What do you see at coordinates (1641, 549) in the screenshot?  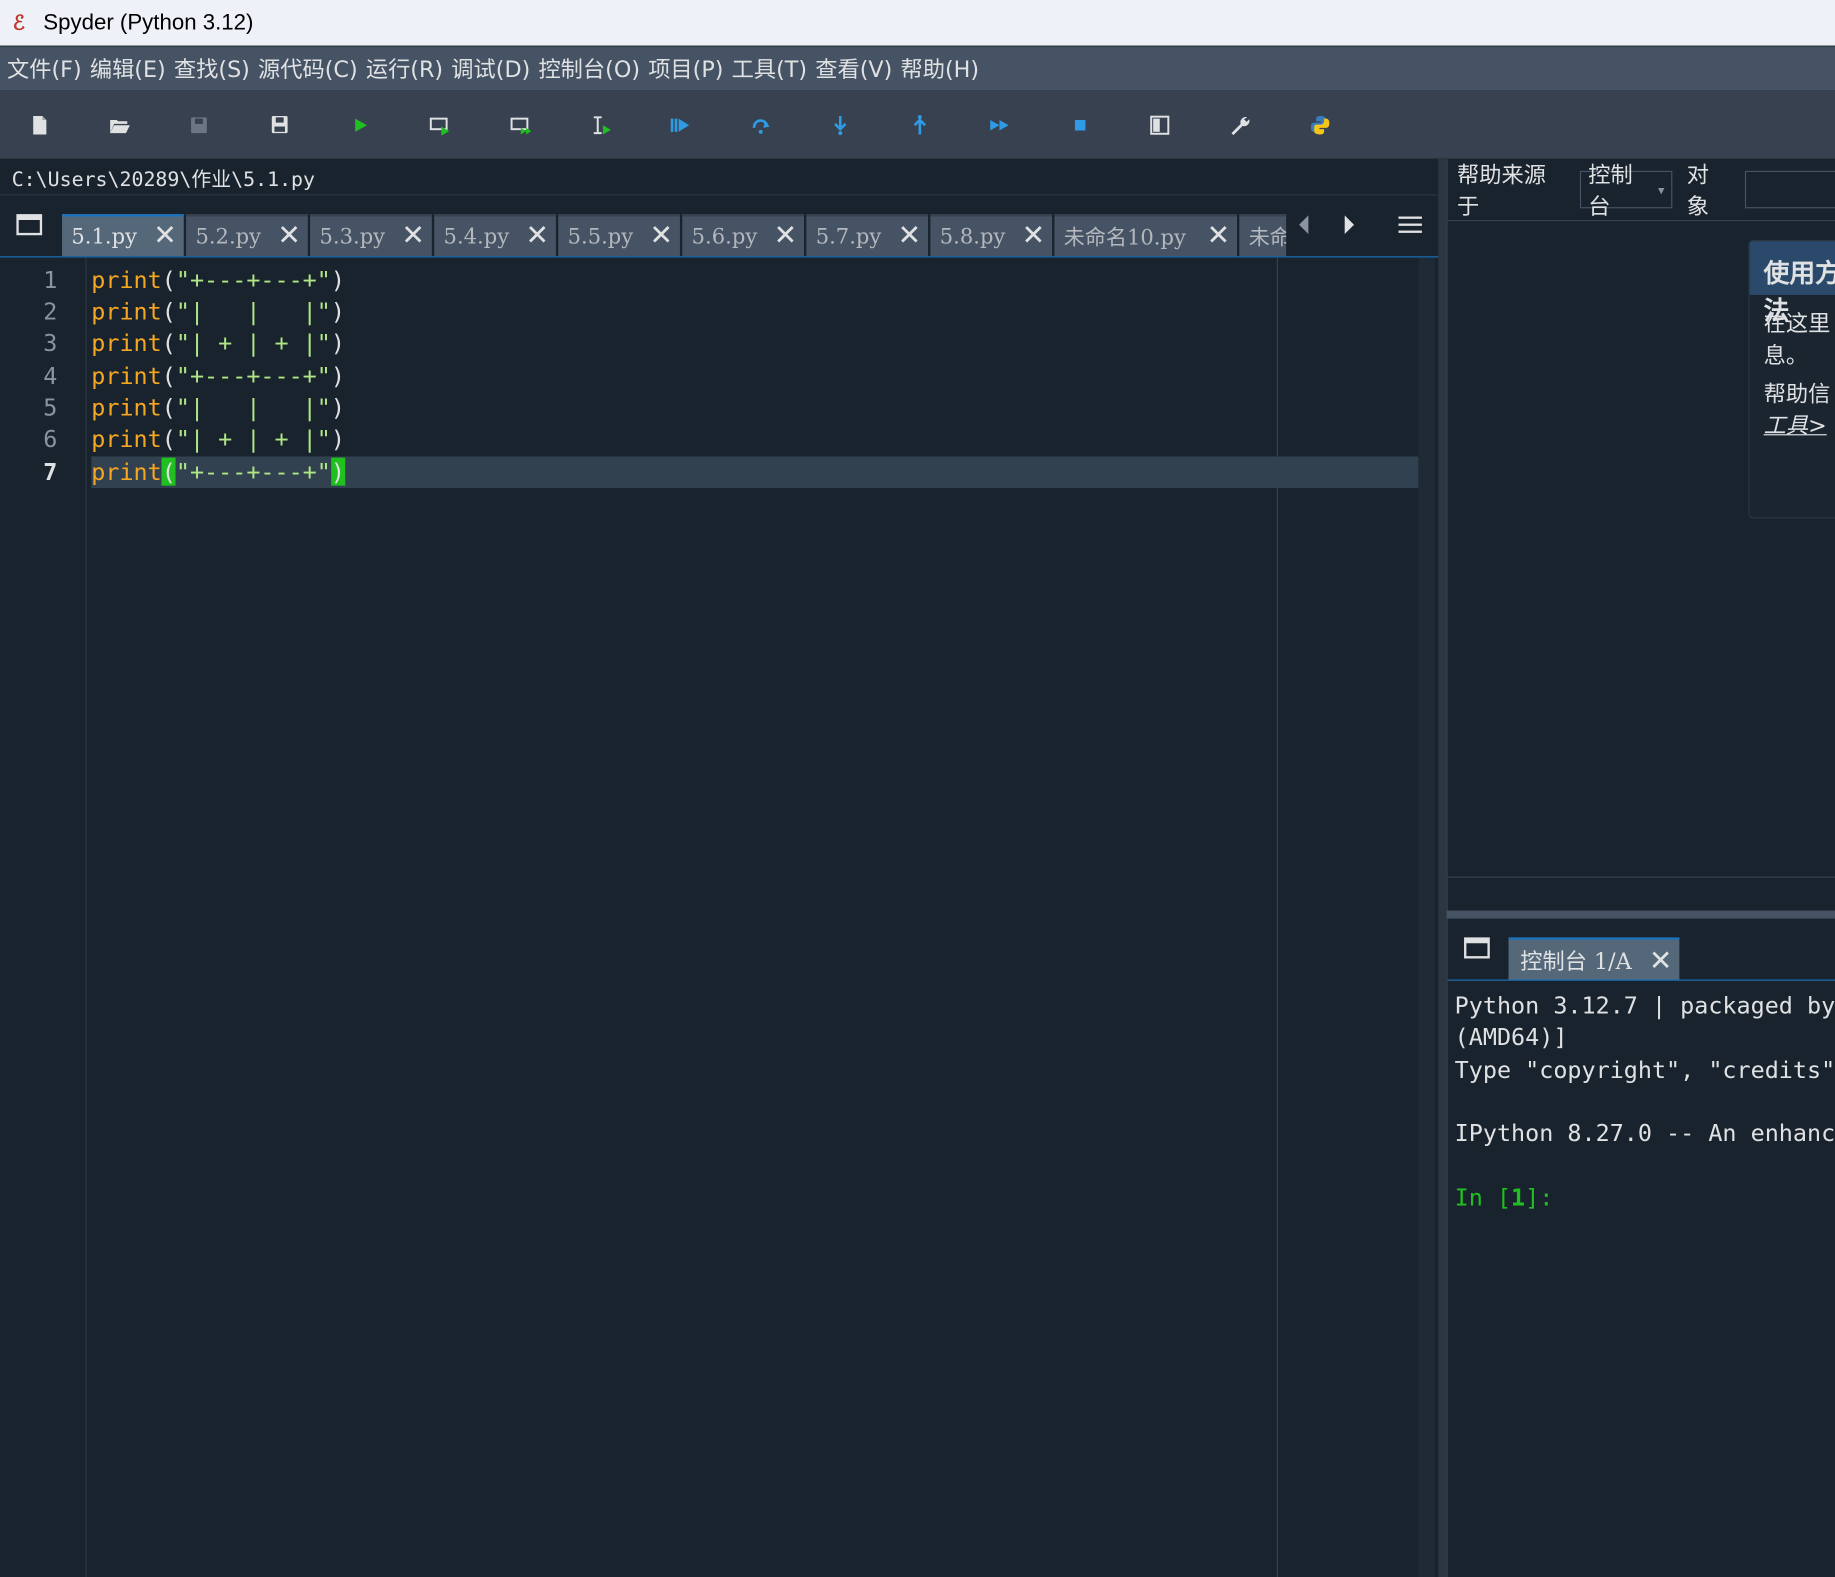 I see `help-content: 使用方法 在这里 息。 帮助信 工具>` at bounding box center [1641, 549].